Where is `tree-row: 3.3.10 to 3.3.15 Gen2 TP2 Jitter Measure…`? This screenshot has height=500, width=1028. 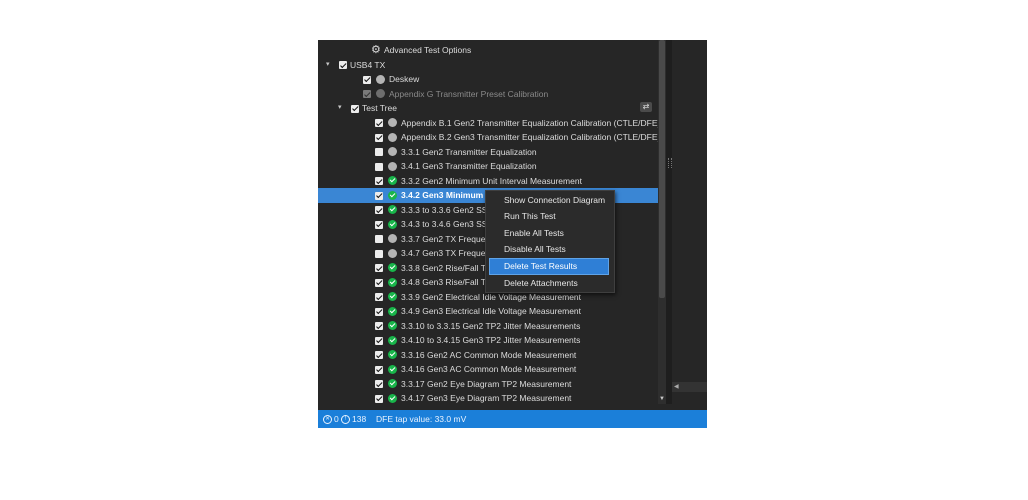 tree-row: 3.3.10 to 3.3.15 Gen2 TP2 Jitter Measure… is located at coordinates (488, 326).